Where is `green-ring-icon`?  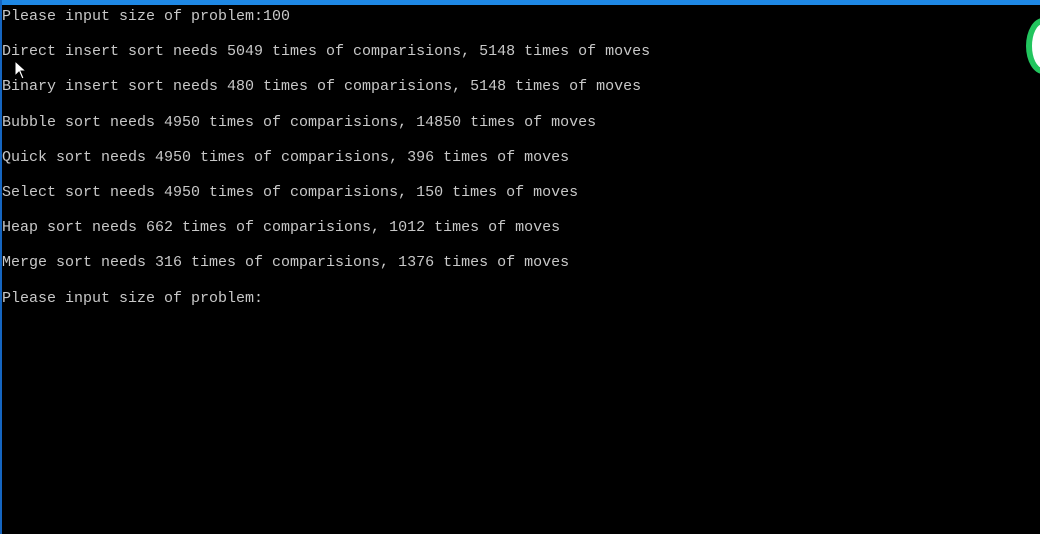 green-ring-icon is located at coordinates (1033, 46).